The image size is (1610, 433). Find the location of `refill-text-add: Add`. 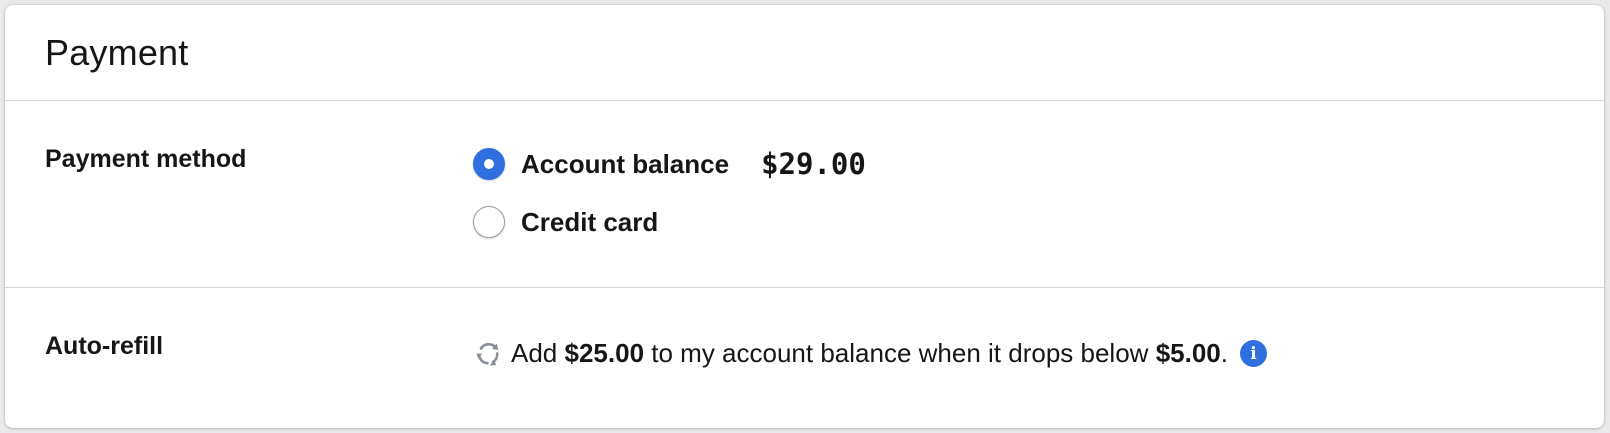

refill-text-add: Add is located at coordinates (534, 353).